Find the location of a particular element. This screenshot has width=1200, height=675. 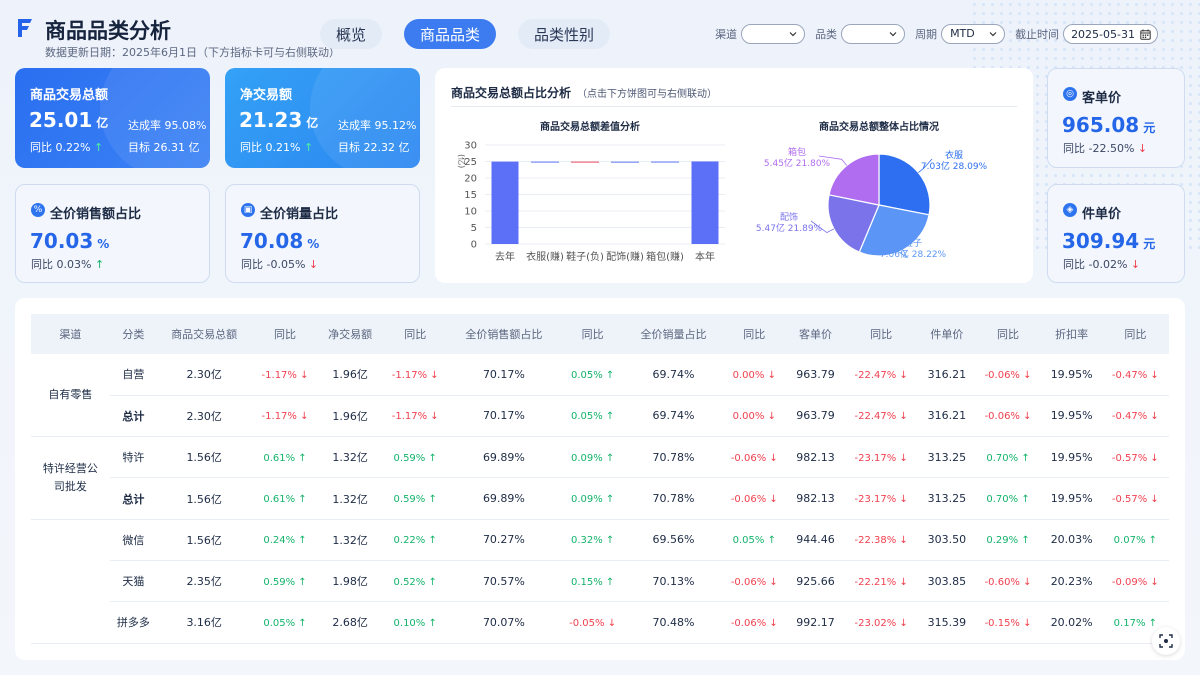

tab-overview: 概览 is located at coordinates (351, 34).